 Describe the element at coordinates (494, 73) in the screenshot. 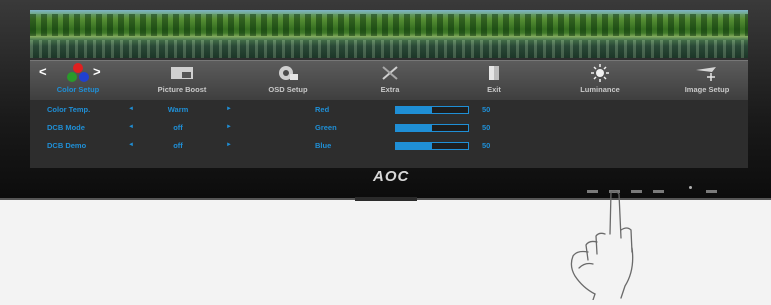

I see `exit-door-icon` at that location.